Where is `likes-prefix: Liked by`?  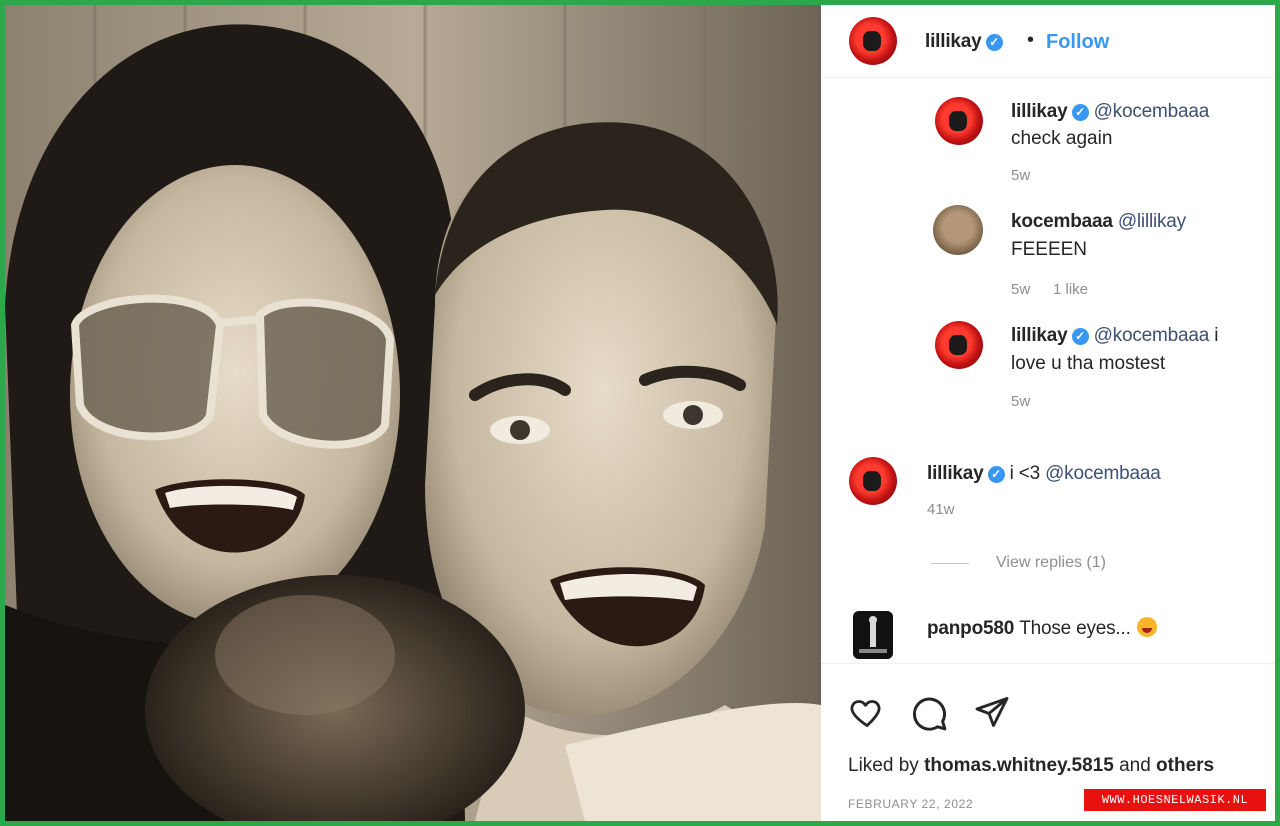 likes-prefix: Liked by is located at coordinates (883, 765).